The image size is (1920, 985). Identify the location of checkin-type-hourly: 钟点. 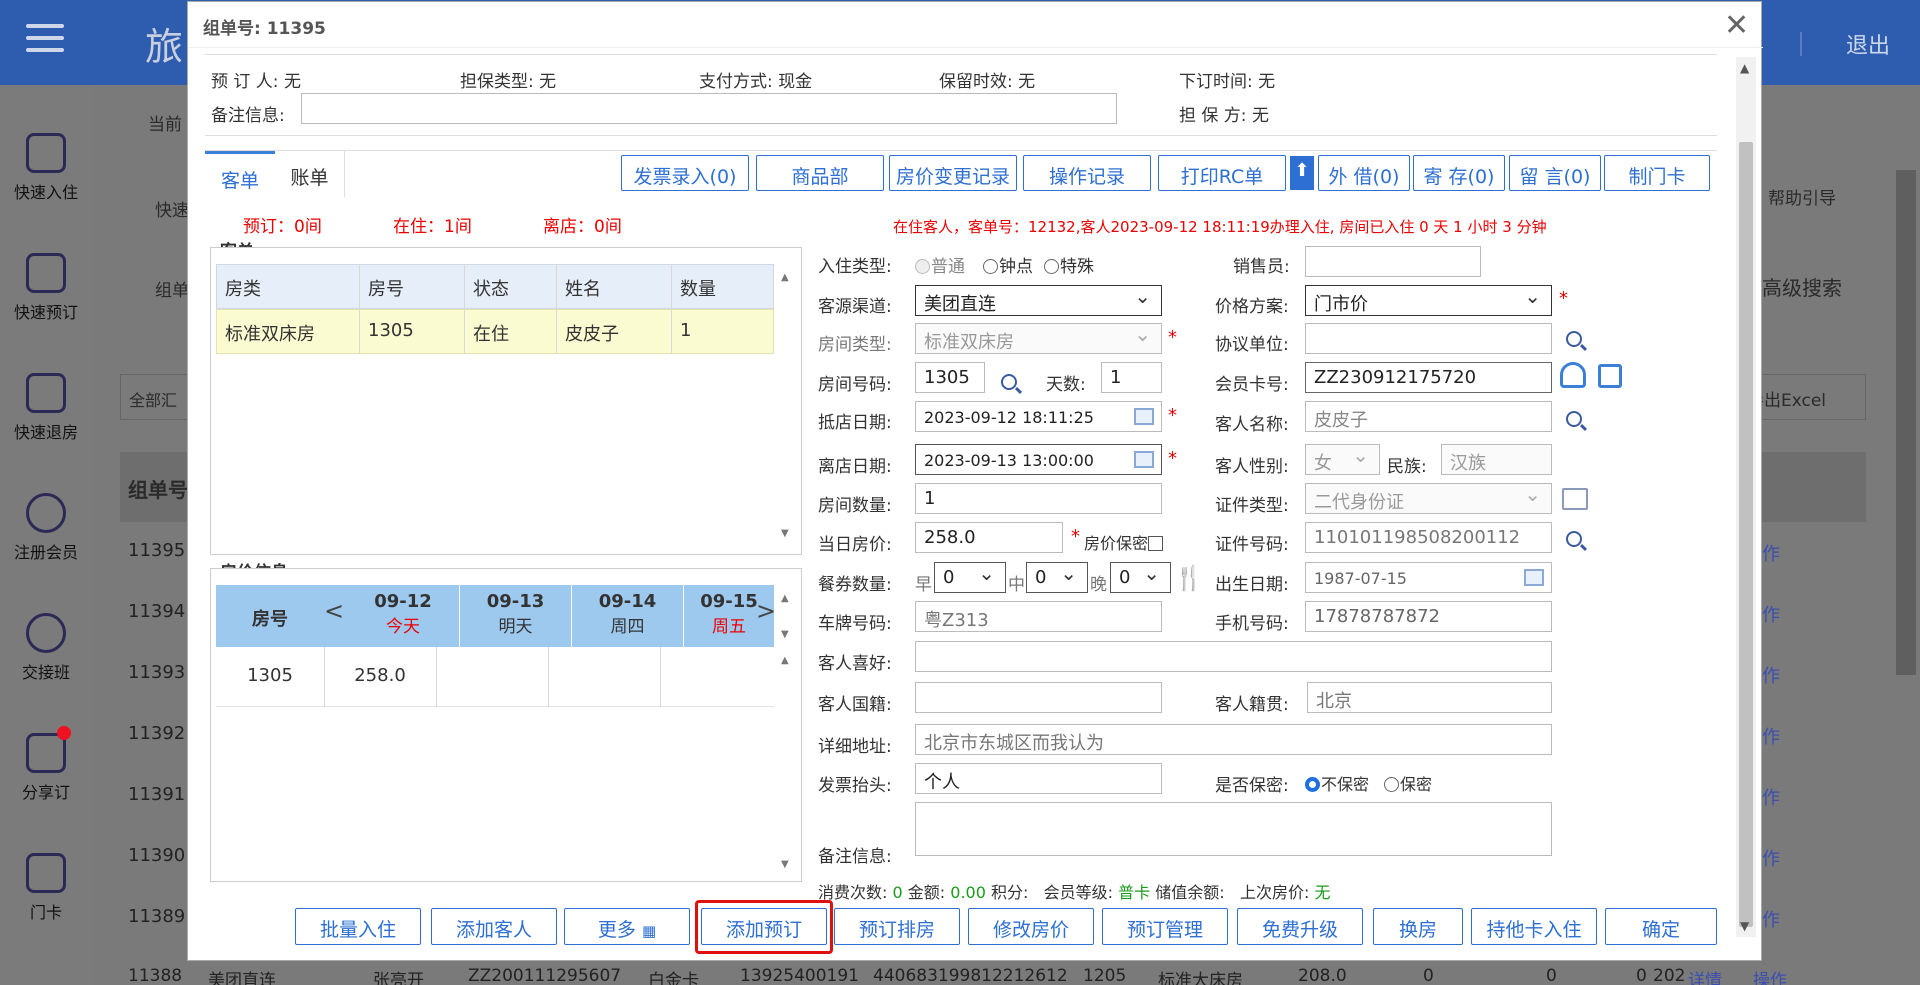
(1008, 264).